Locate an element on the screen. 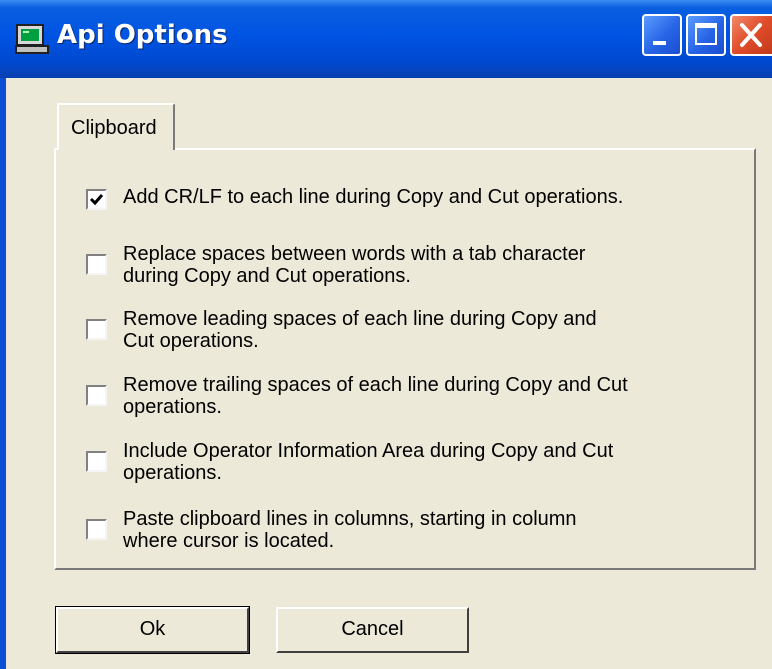  tab-clipboard: Clipboard is located at coordinates (116, 126).